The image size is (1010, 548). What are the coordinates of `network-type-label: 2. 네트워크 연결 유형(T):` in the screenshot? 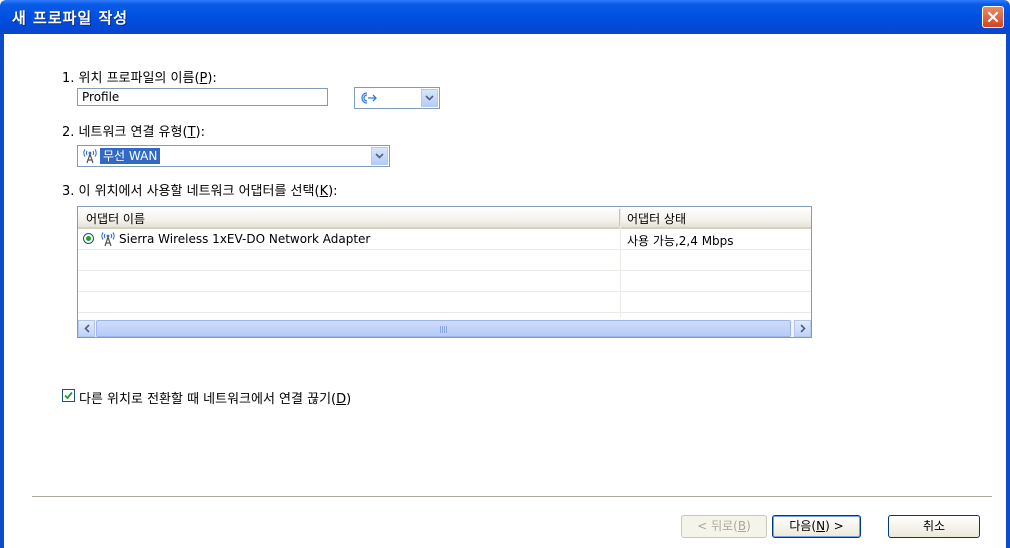 It's located at (133, 130).